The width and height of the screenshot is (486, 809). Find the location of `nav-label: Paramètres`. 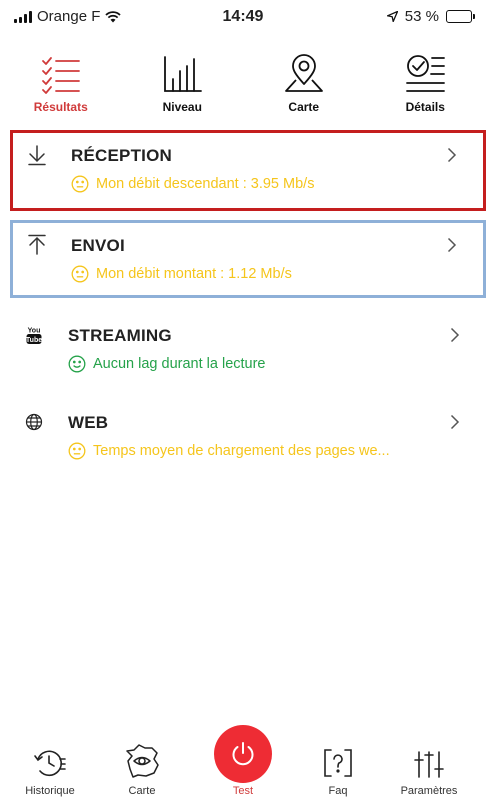

nav-label: Paramètres is located at coordinates (429, 791).